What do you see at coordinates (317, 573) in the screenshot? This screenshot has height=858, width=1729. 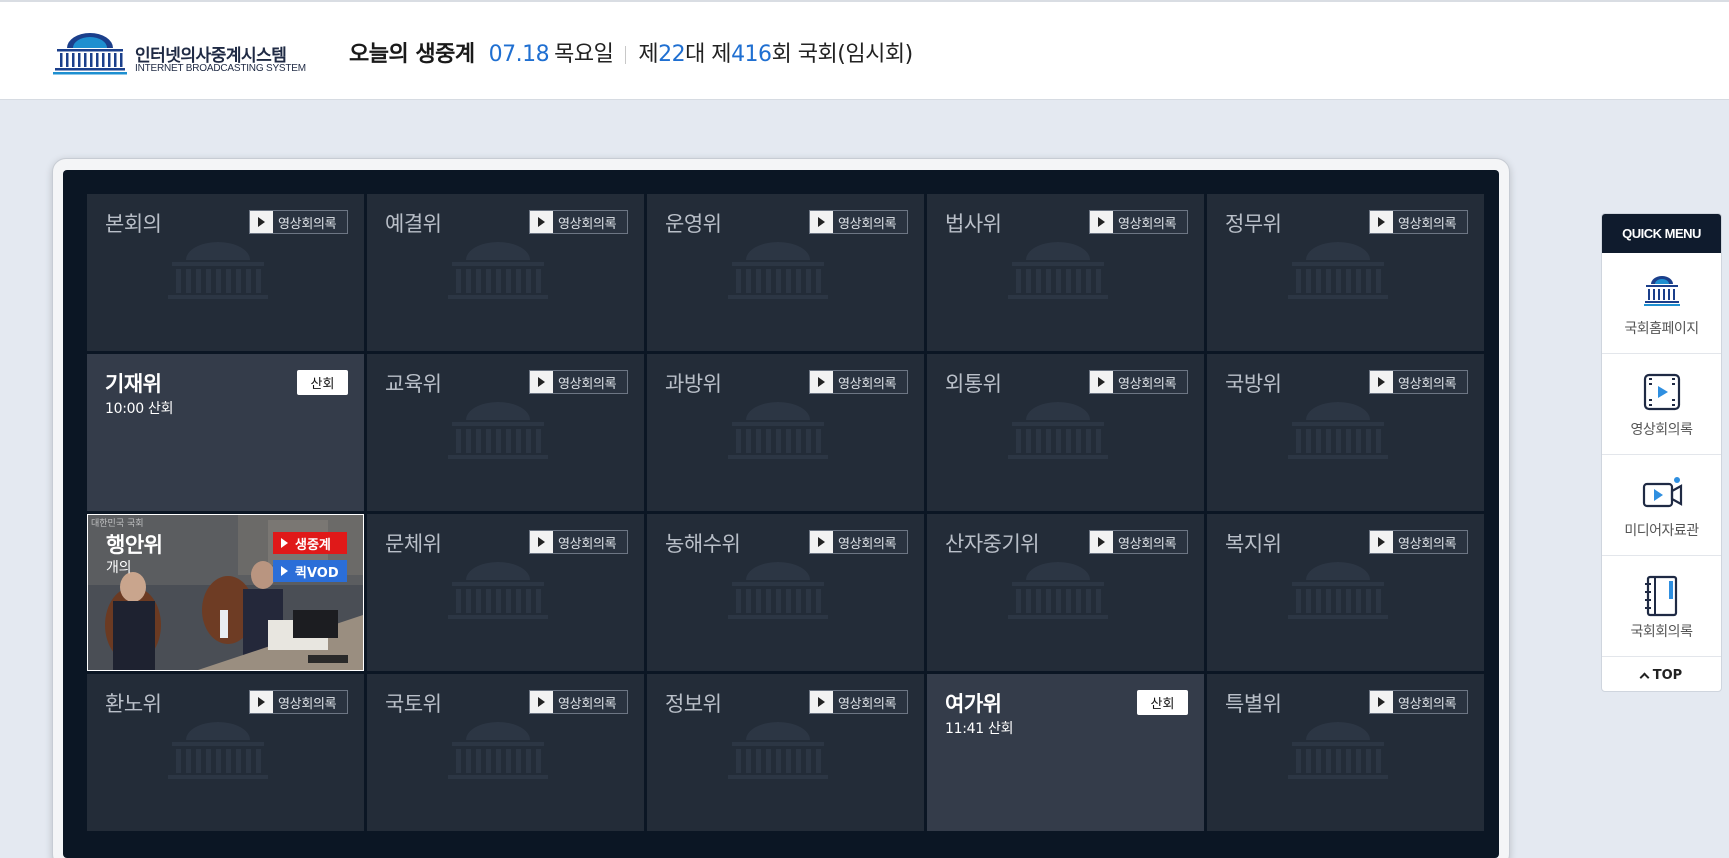 I see `quick-vod-label: 퀵VOD` at bounding box center [317, 573].